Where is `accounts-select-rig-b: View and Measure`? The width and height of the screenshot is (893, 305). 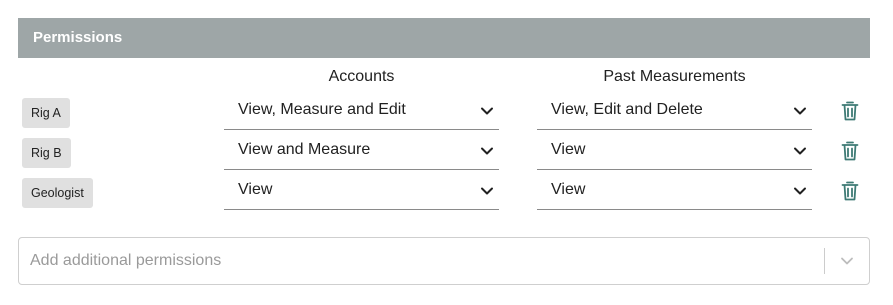 accounts-select-rig-b: View and Measure is located at coordinates (361, 151).